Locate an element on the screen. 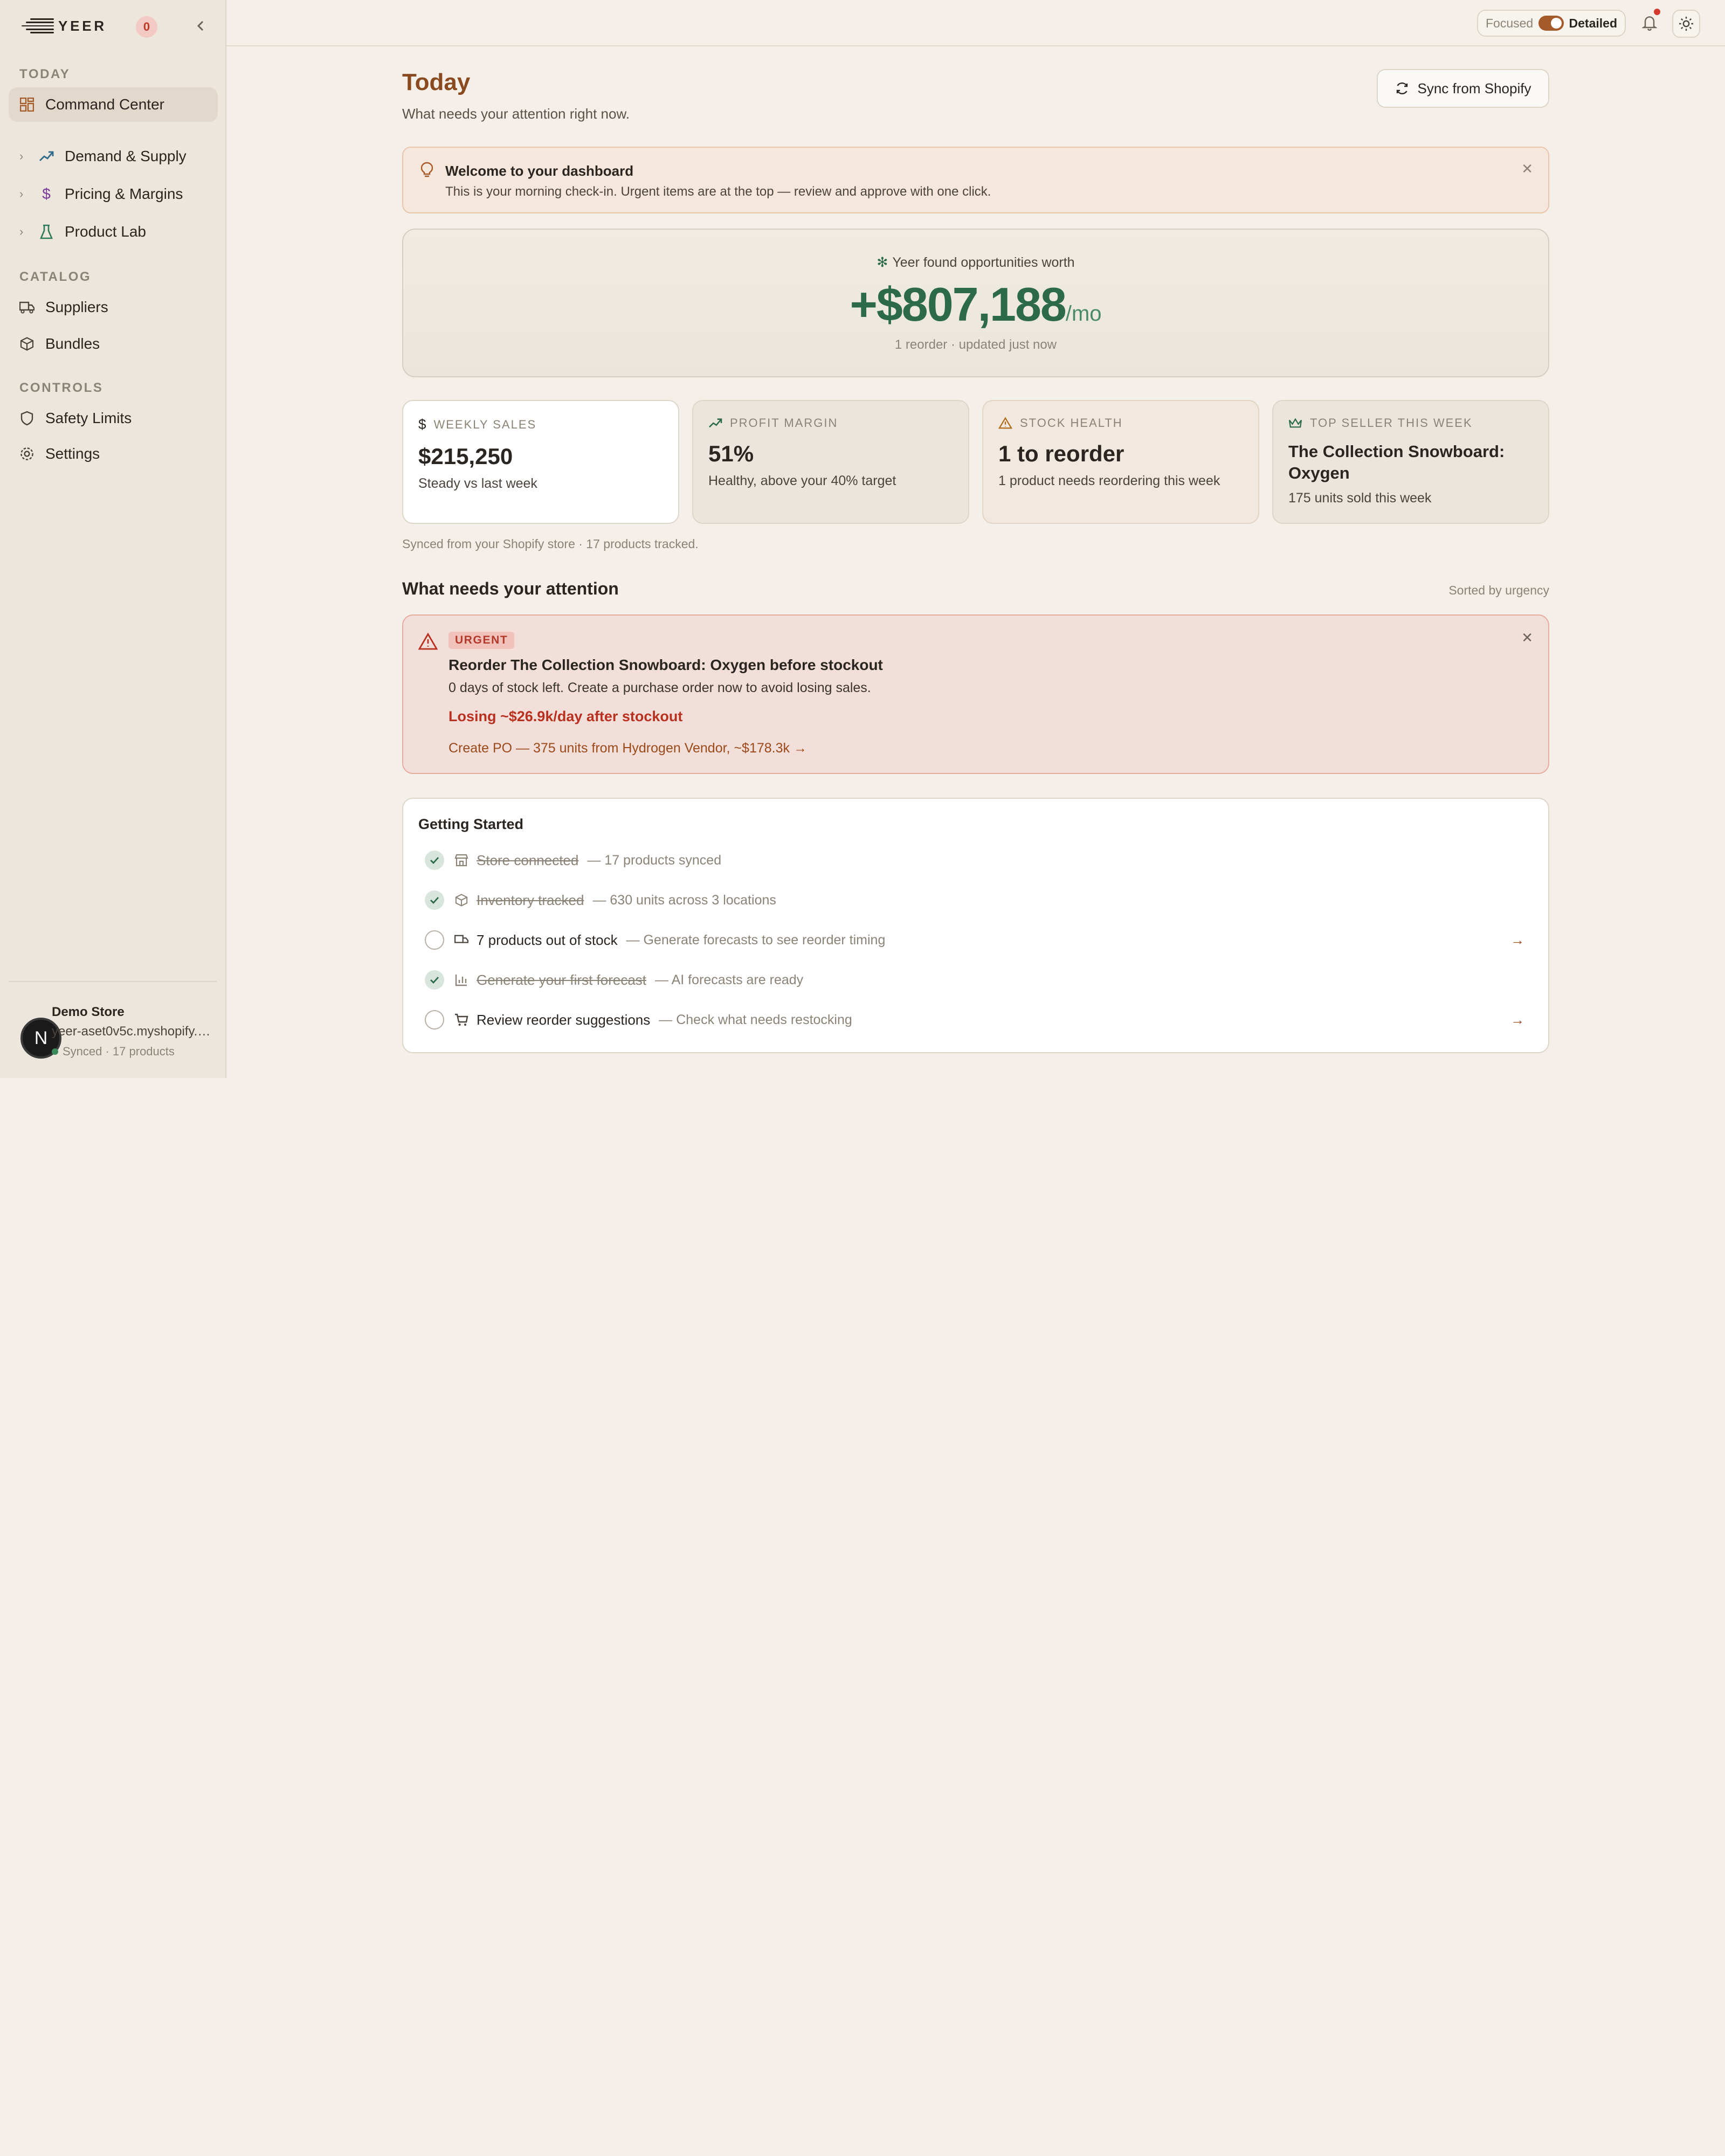 The height and width of the screenshot is (2156, 1725). mode-focused-label: Focused is located at coordinates (1510, 23).